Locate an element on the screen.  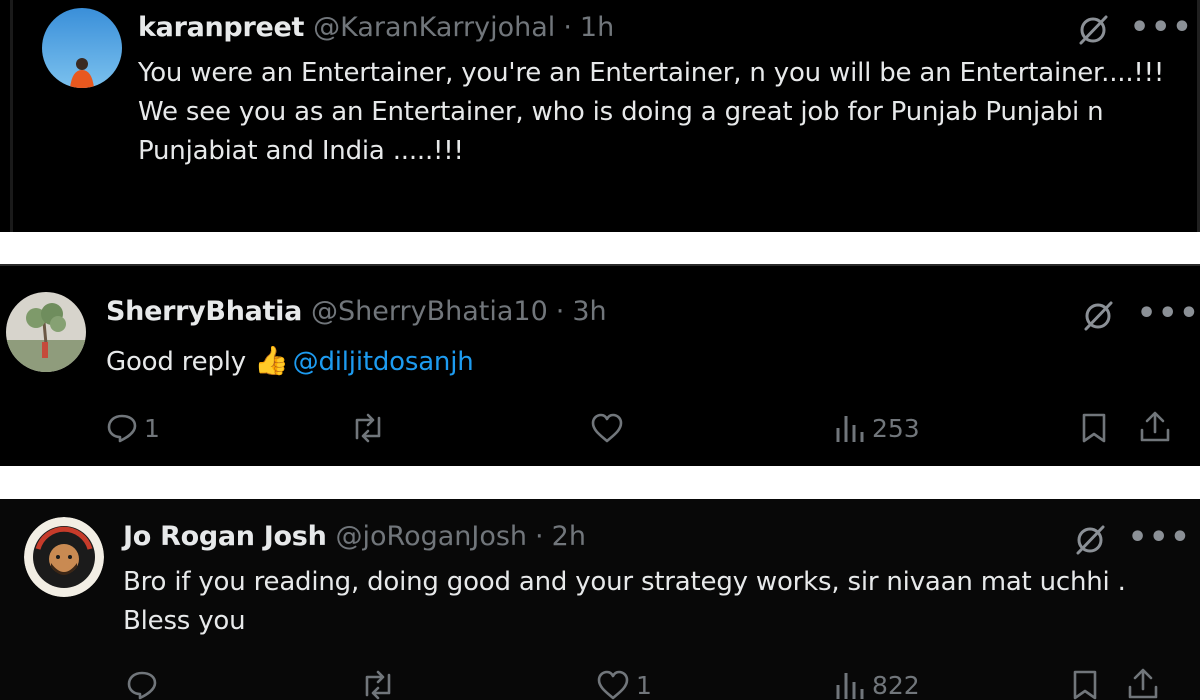
author-handle: @SherryBhatia10 is located at coordinates (429, 311).